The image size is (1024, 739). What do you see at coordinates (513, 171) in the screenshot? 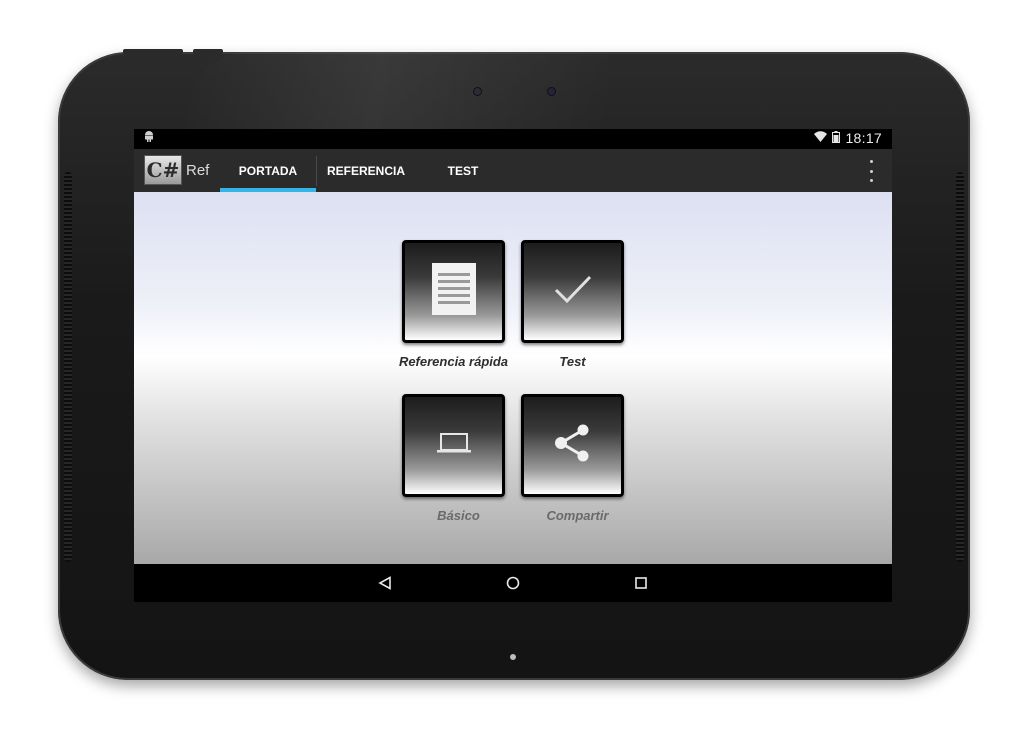
I see `action-bar: C# Ref PORTADA REFERENCIA TEST` at bounding box center [513, 171].